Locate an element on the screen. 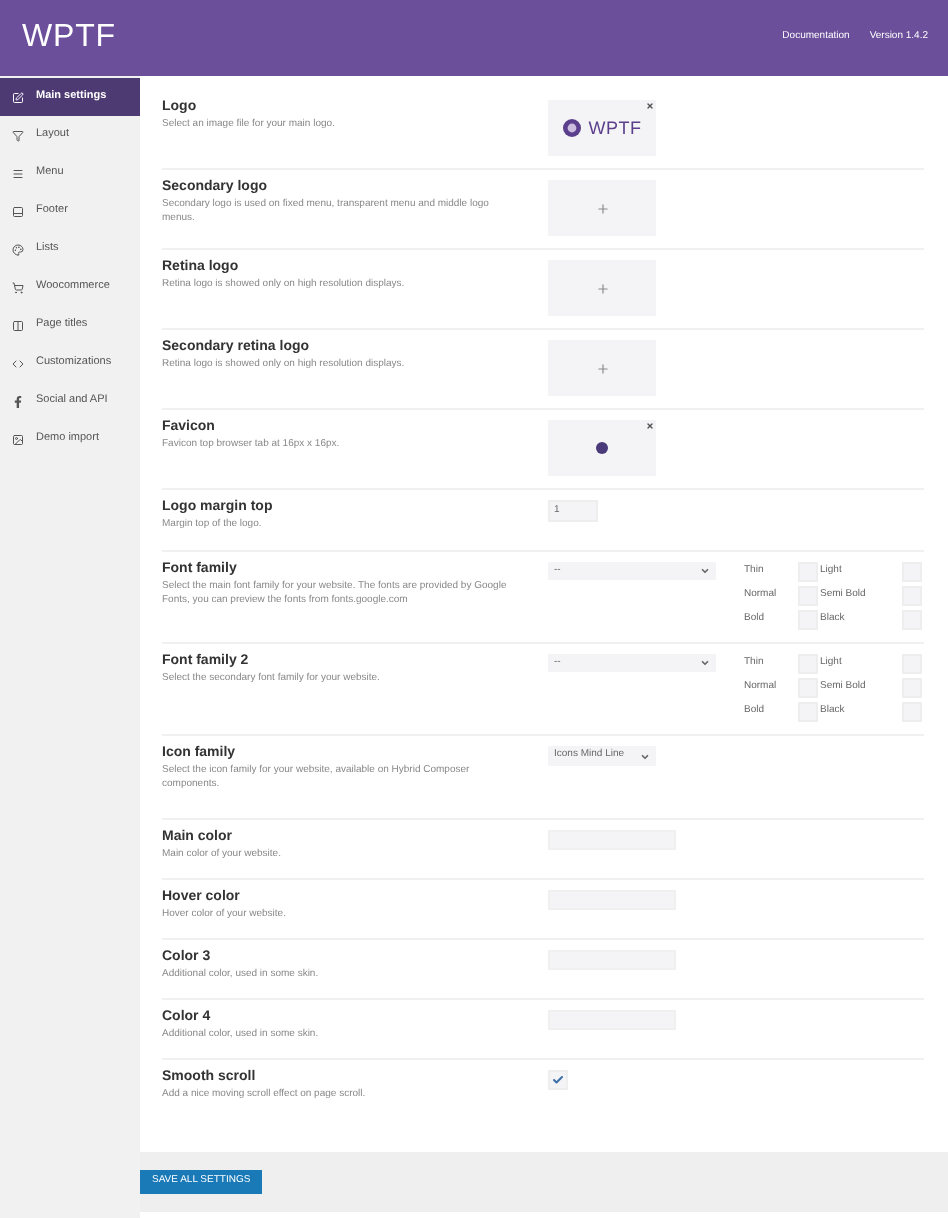 Image resolution: width=948 pixels, height=1218 pixels. cart-icon is located at coordinates (18, 287).